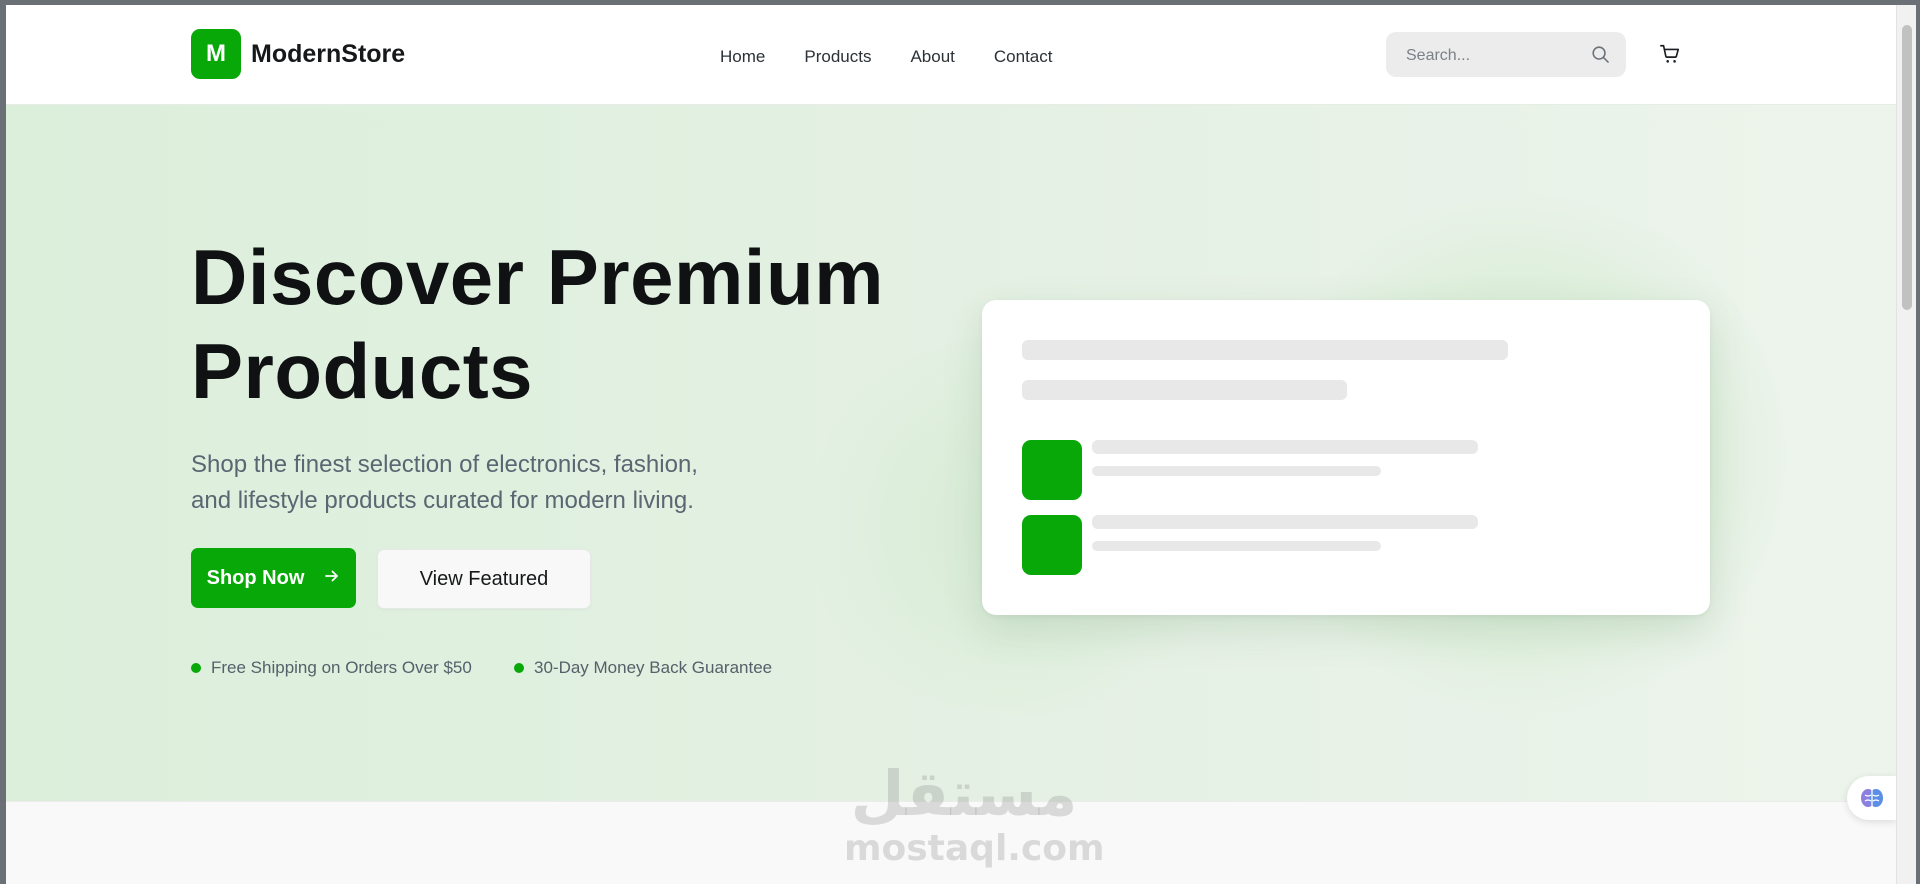 Image resolution: width=1920 pixels, height=884 pixels. Describe the element at coordinates (1346, 457) in the screenshot. I see `product-preview-card` at that location.